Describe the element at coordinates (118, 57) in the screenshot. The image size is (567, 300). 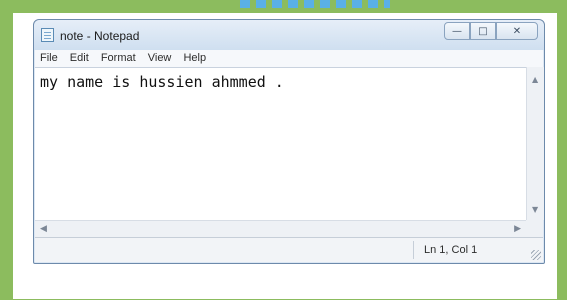
I see `menu-format: Format` at that location.